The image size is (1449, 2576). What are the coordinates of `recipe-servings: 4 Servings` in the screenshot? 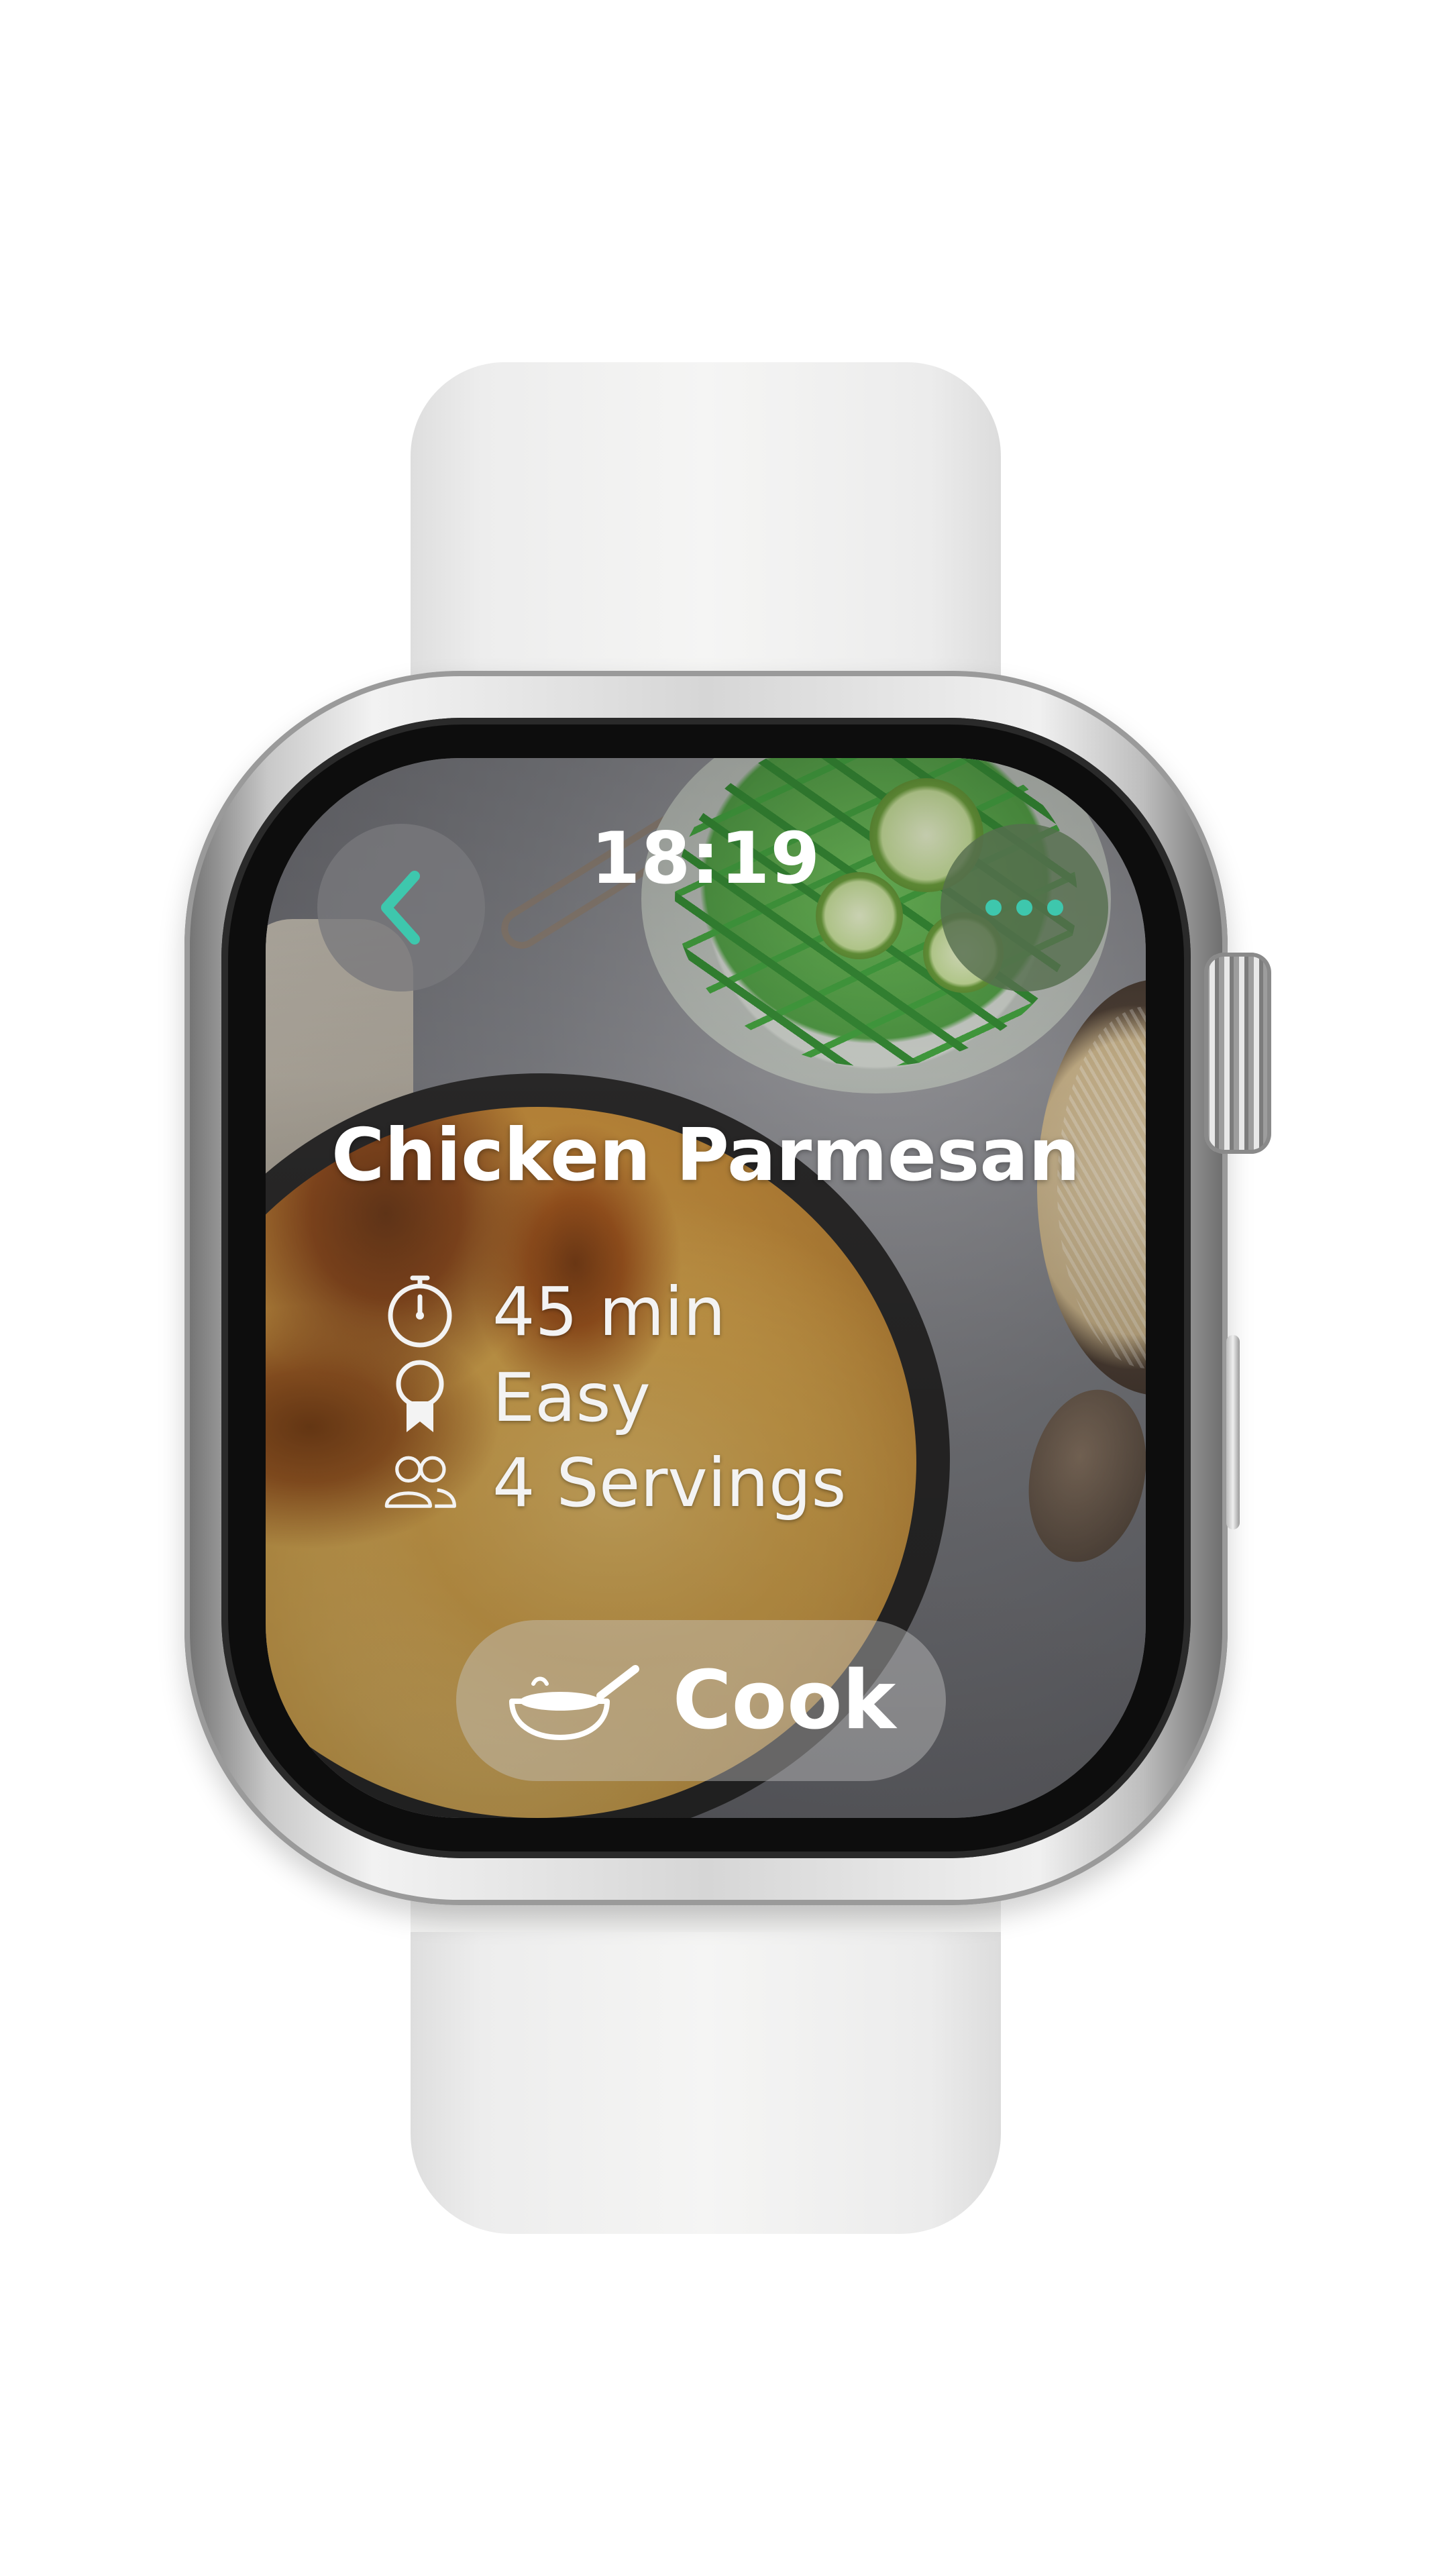 It's located at (613, 1482).